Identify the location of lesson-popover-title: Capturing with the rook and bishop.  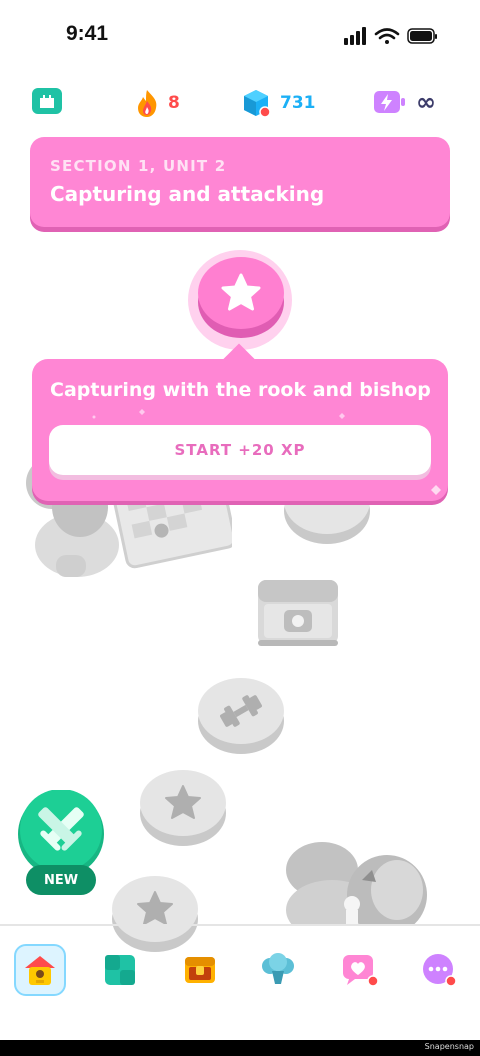
(240, 390).